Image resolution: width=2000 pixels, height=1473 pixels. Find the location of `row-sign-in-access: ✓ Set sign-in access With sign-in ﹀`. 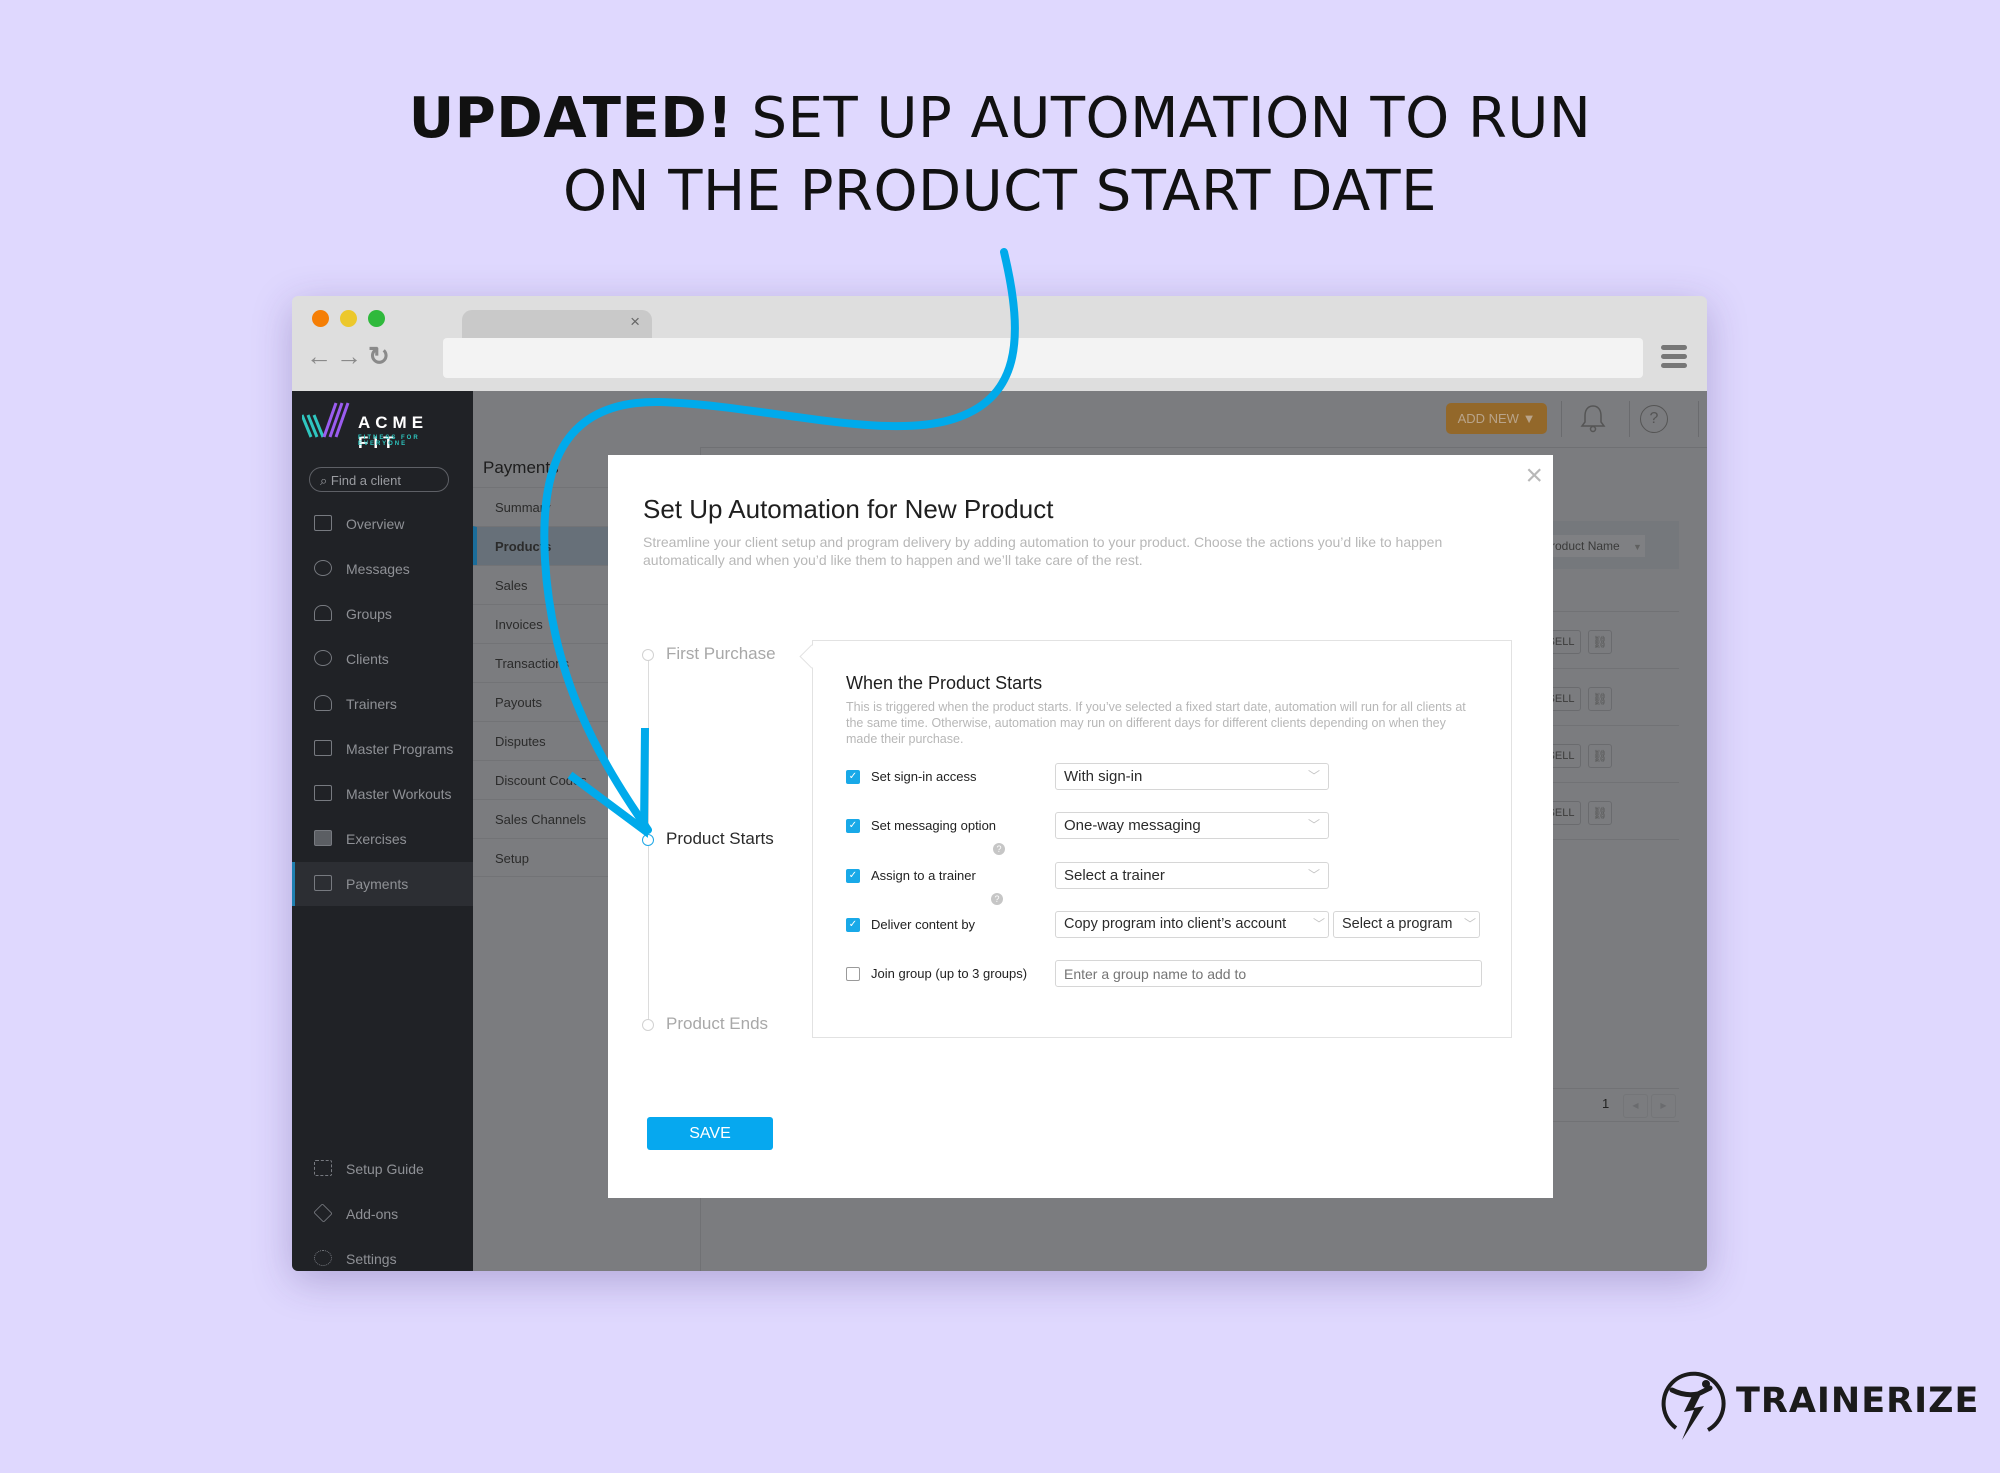

row-sign-in-access: ✓ Set sign-in access With sign-in ﹀ is located at coordinates (1166, 777).